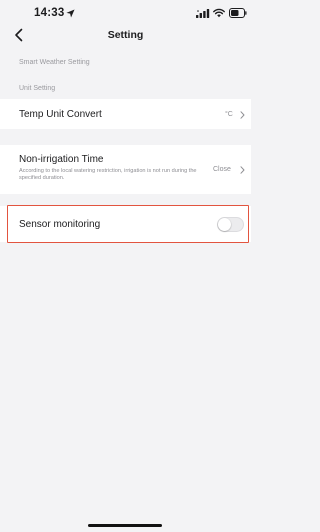 The height and width of the screenshot is (532, 320). I want to click on temp-unit-value: °C, so click(229, 114).